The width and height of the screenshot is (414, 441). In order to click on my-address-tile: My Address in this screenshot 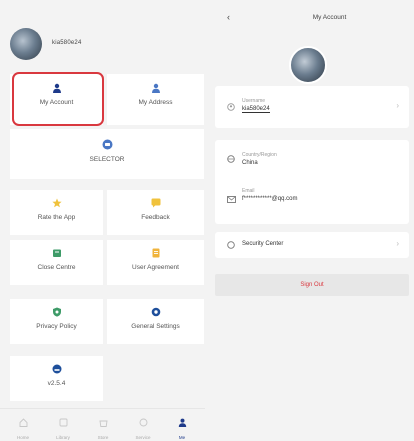, I will do `click(155, 99)`.